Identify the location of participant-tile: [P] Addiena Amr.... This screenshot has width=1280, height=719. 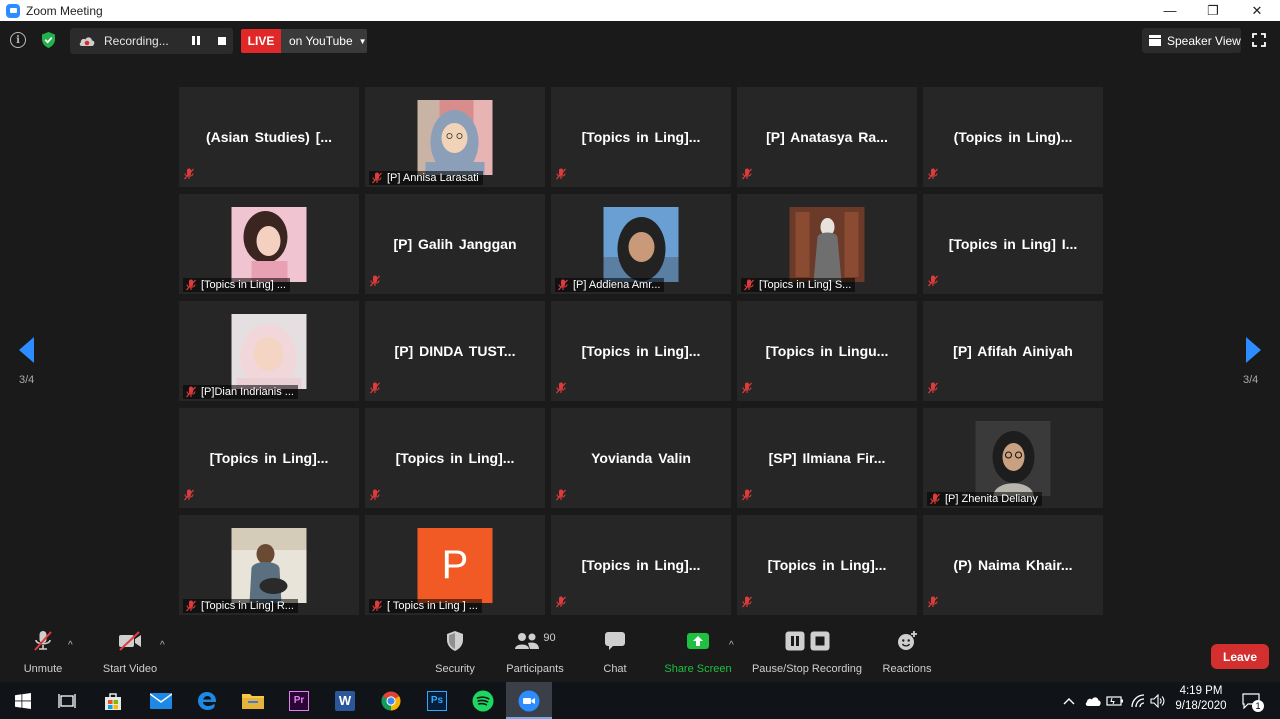
(641, 244).